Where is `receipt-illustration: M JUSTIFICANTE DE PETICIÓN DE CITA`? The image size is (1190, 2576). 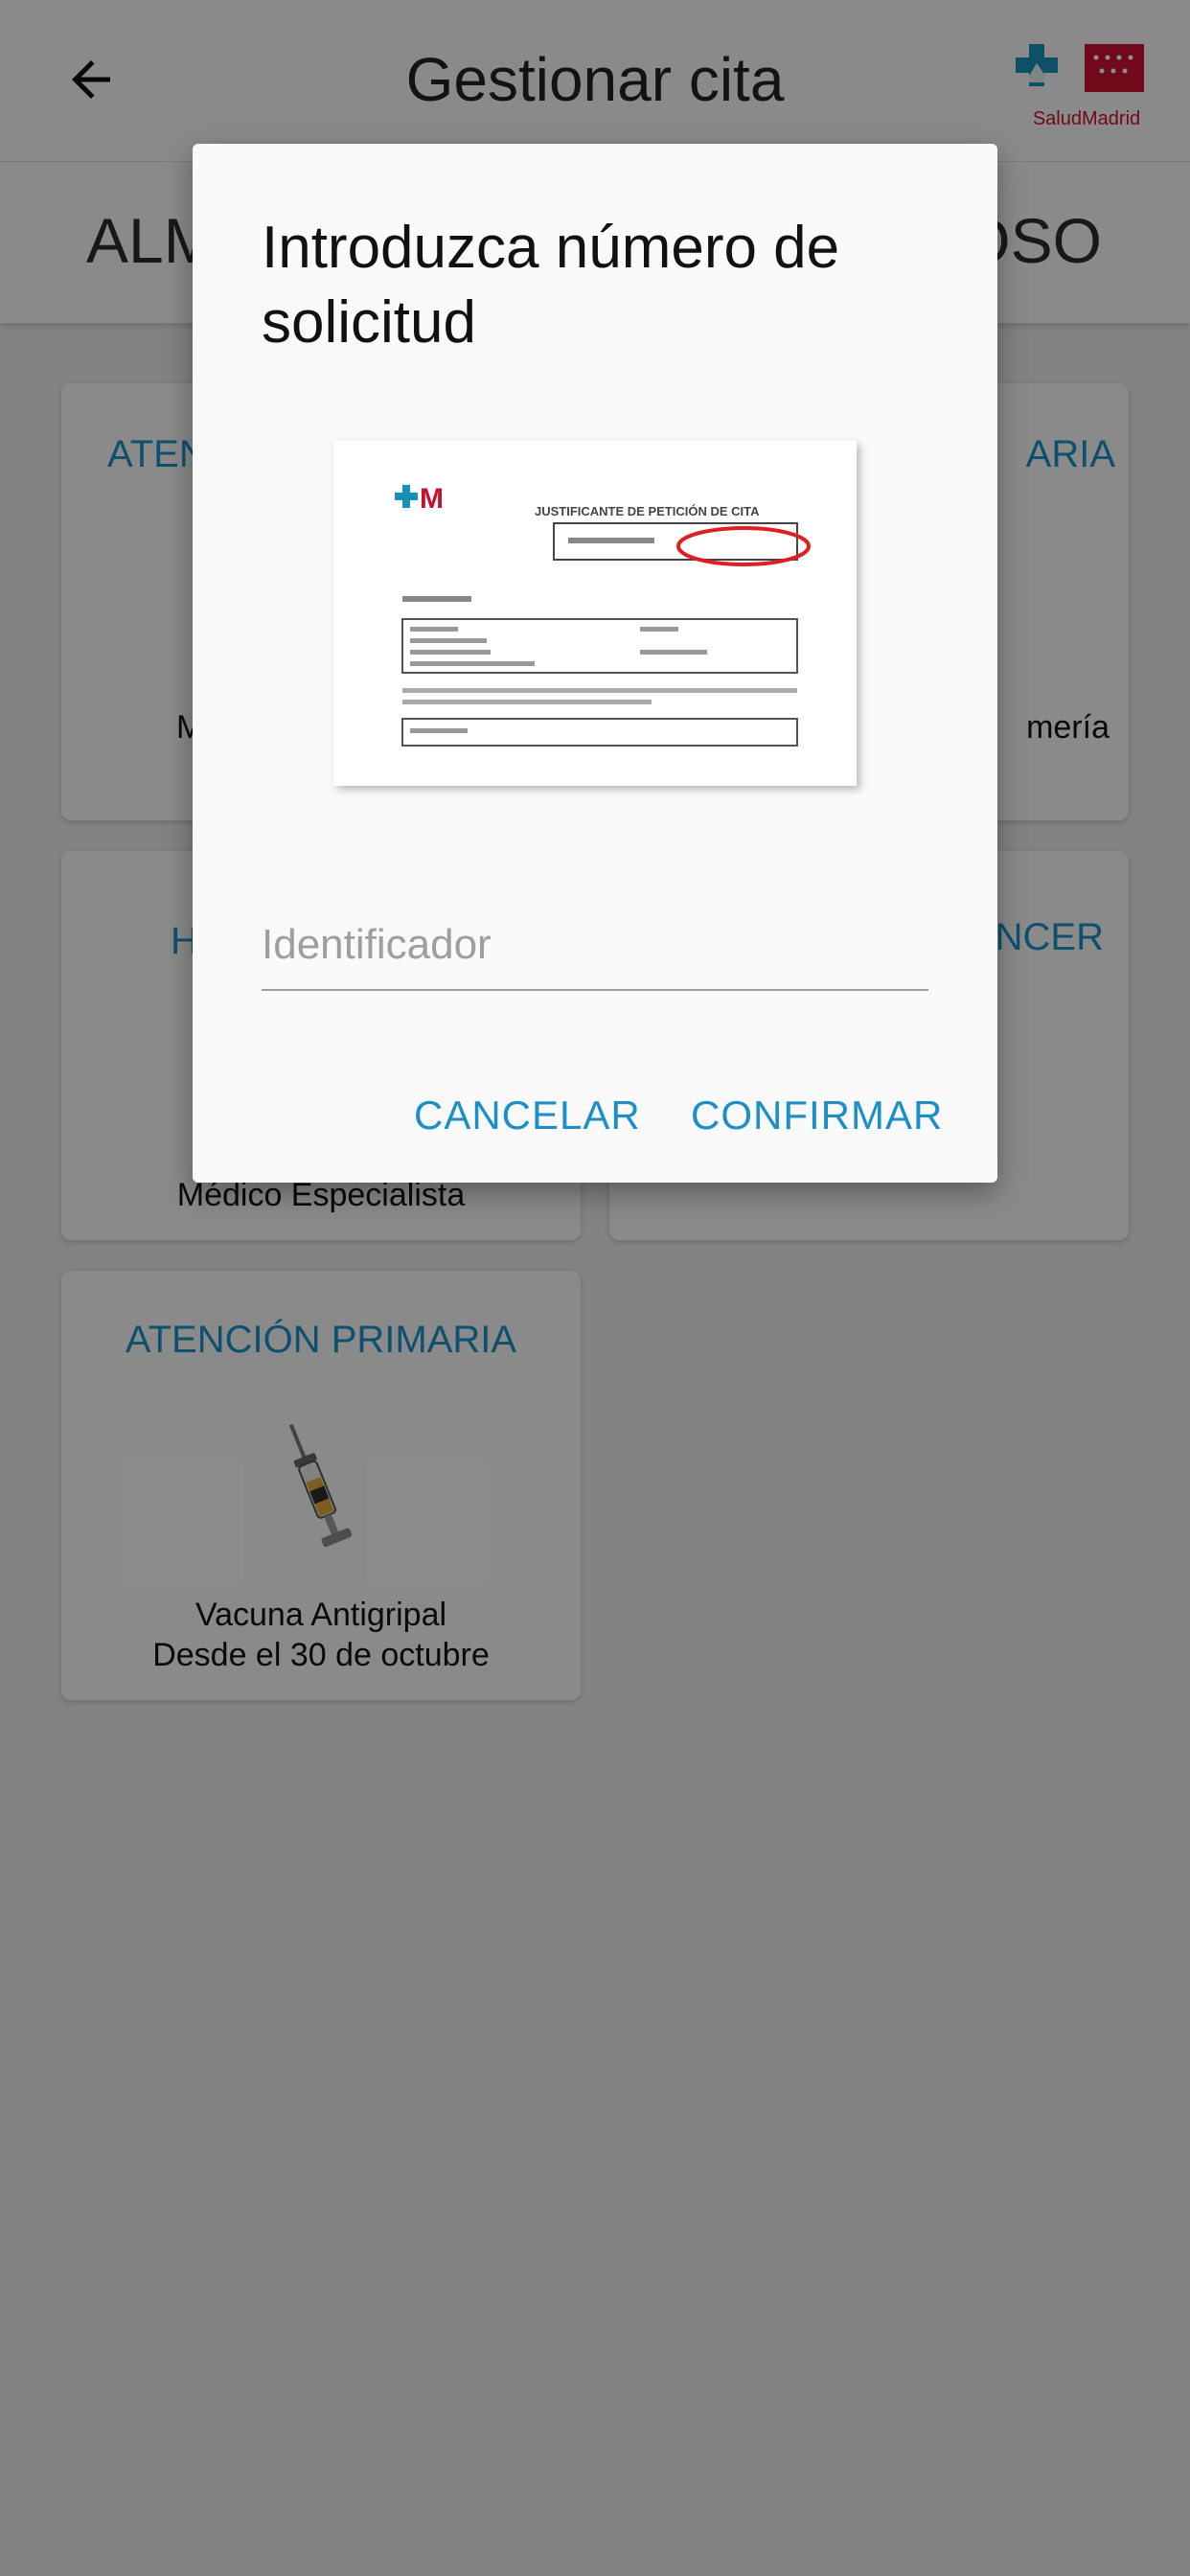
receipt-illustration: M JUSTIFICANTE DE PETICIÓN DE CITA is located at coordinates (603, 615).